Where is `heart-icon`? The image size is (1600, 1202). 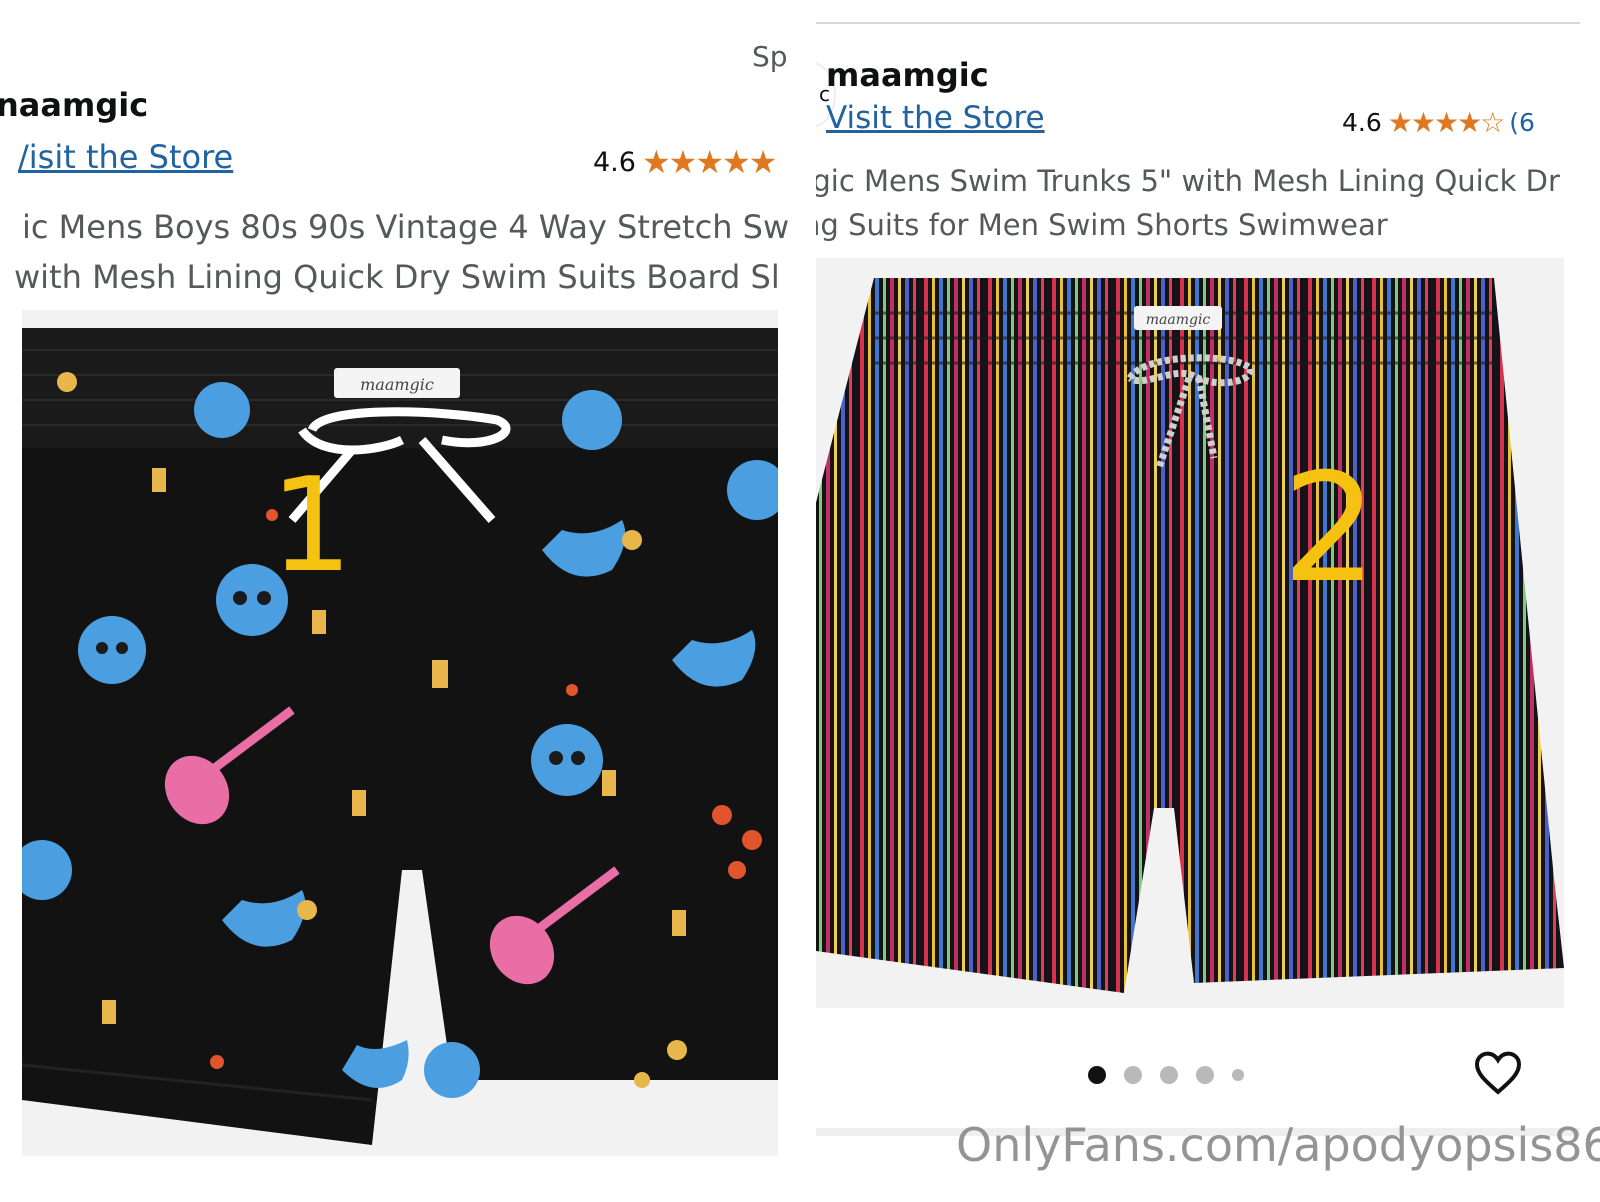
heart-icon is located at coordinates (1498, 1073).